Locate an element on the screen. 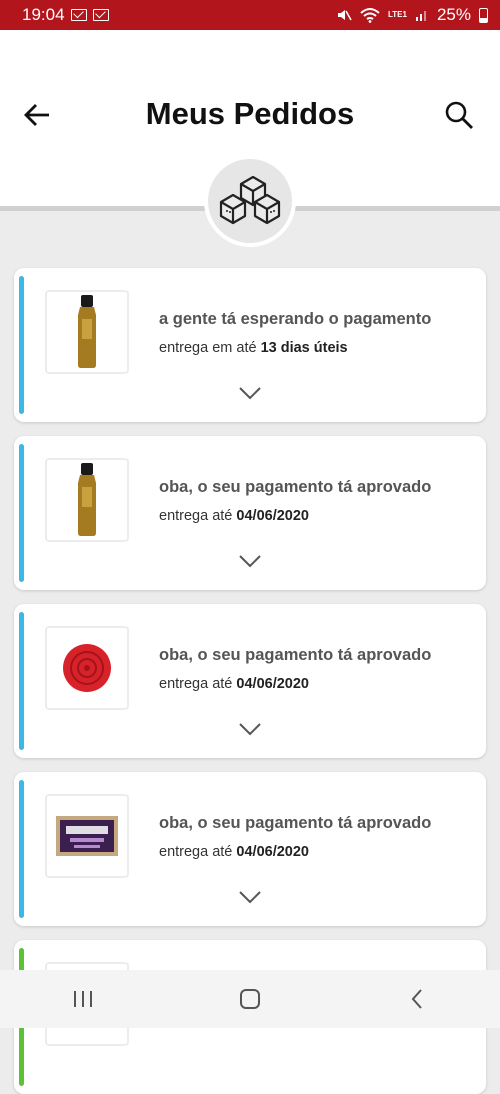 Image resolution: width=500 pixels, height=1094 pixels. back-icon is located at coordinates (416, 999).